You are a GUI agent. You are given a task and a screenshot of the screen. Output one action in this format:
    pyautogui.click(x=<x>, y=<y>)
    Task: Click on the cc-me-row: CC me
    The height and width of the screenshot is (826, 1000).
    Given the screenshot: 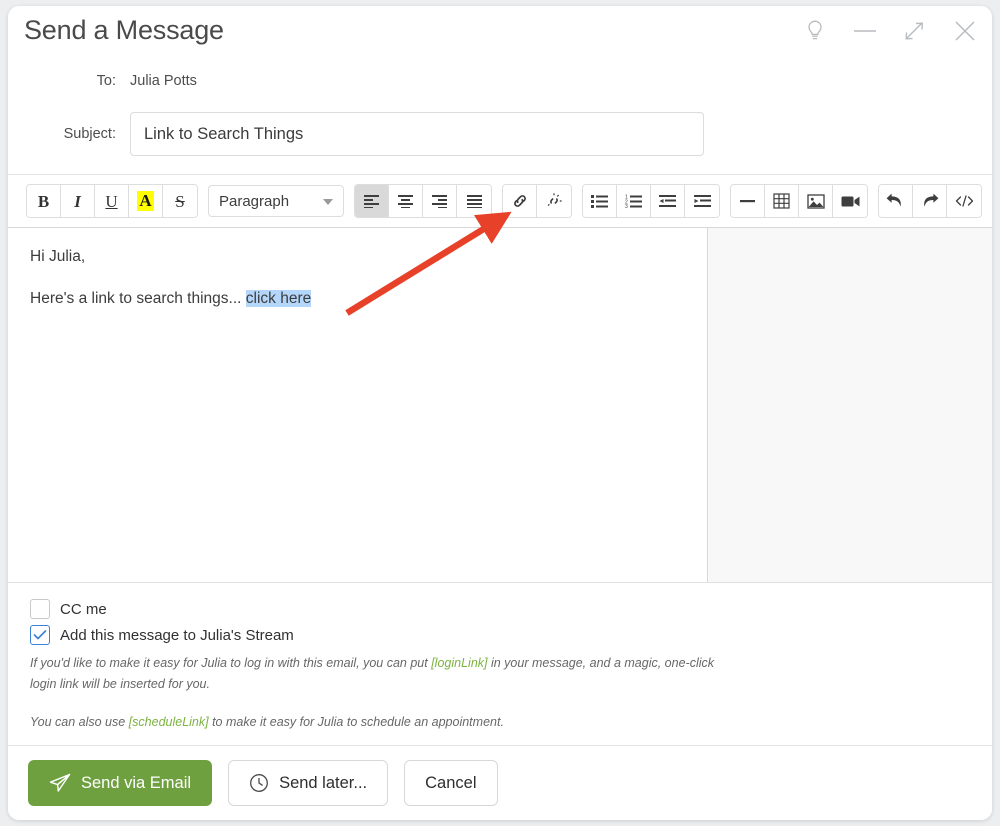 What is the action you would take?
    pyautogui.click(x=68, y=609)
    